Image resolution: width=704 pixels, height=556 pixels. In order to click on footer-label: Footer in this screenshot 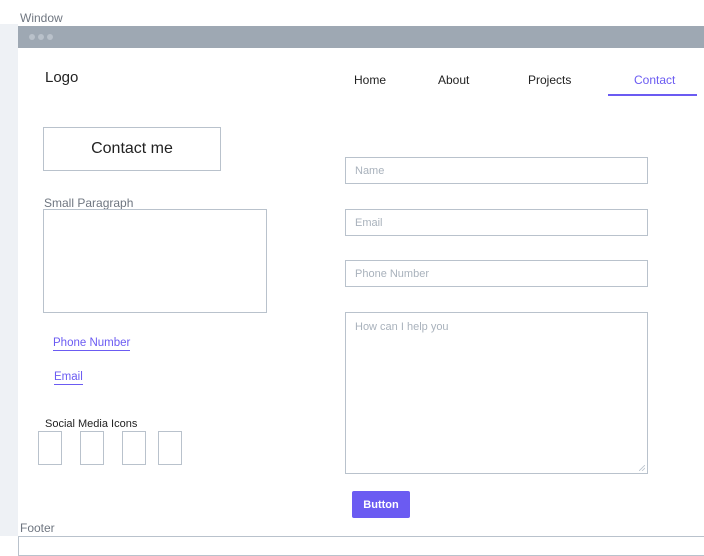, I will do `click(37, 528)`.